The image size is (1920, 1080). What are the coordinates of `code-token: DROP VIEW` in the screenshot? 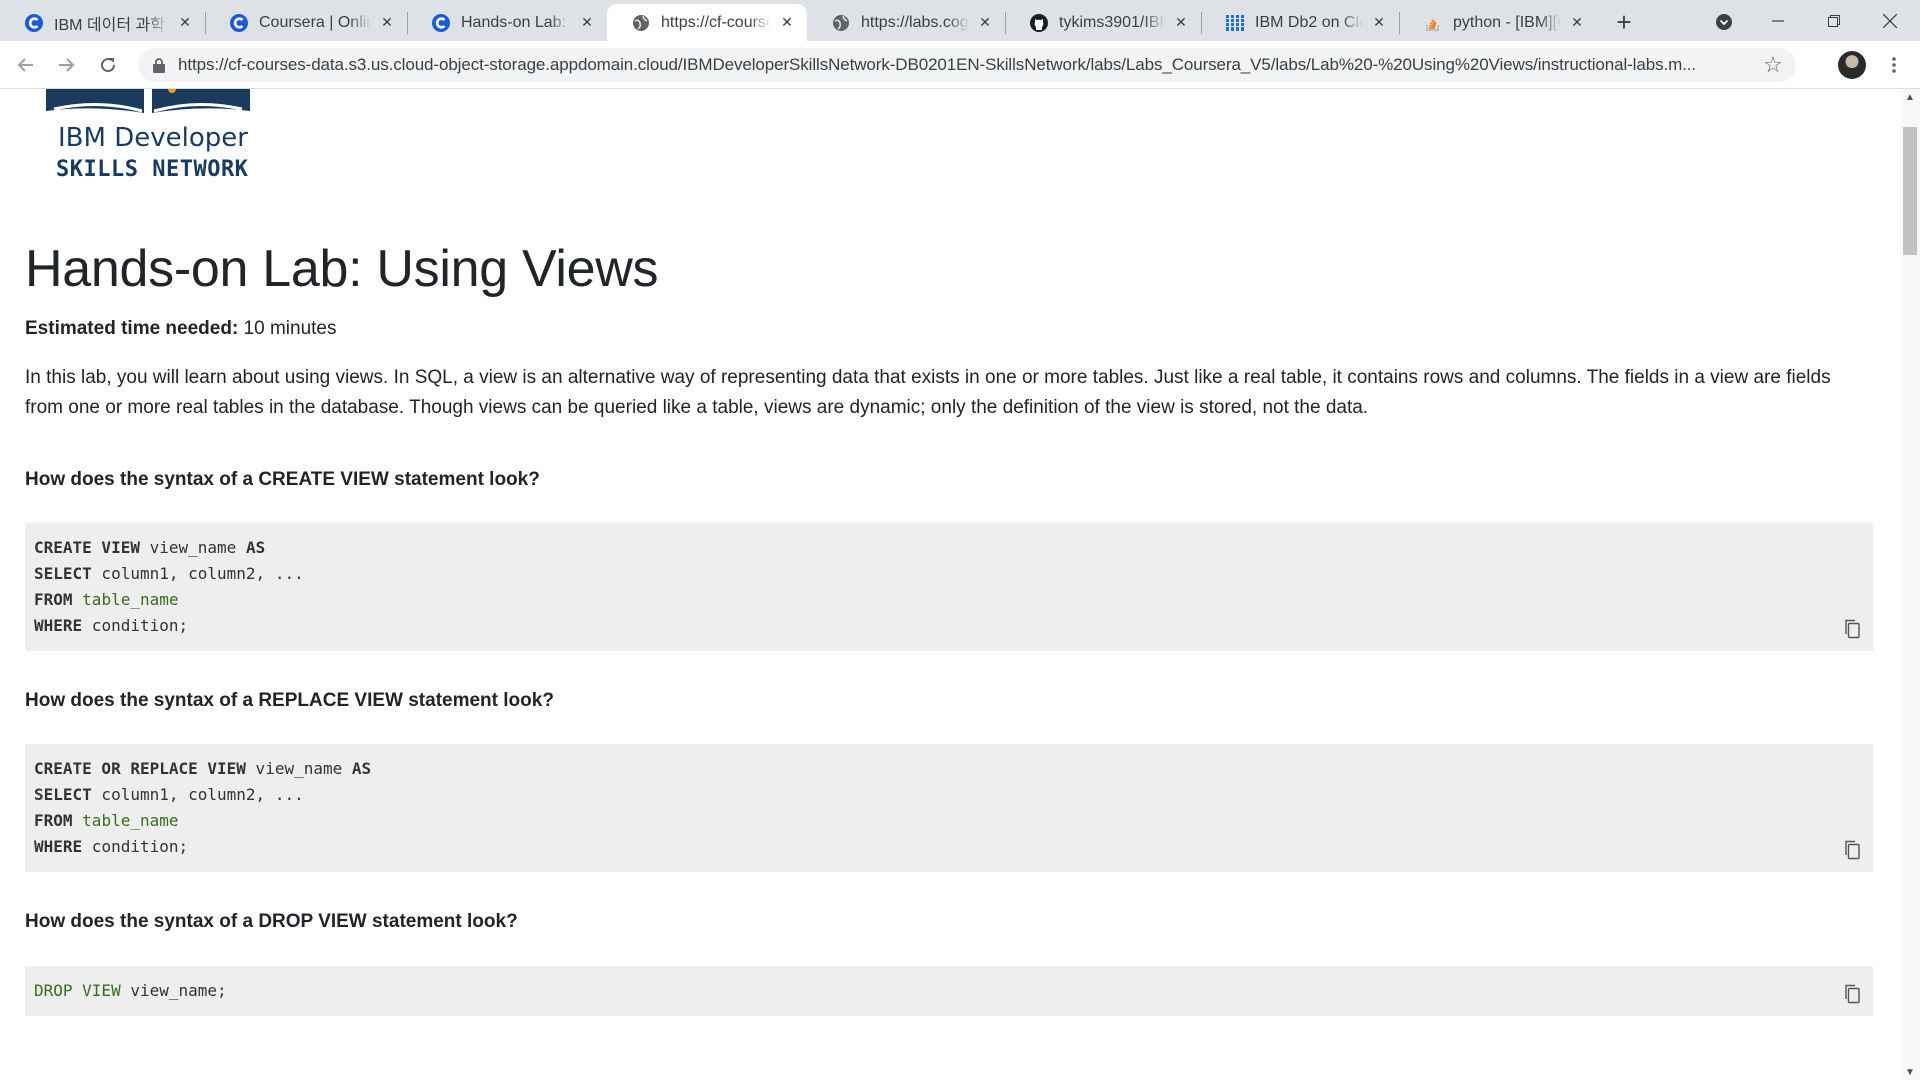 It's located at (77, 990).